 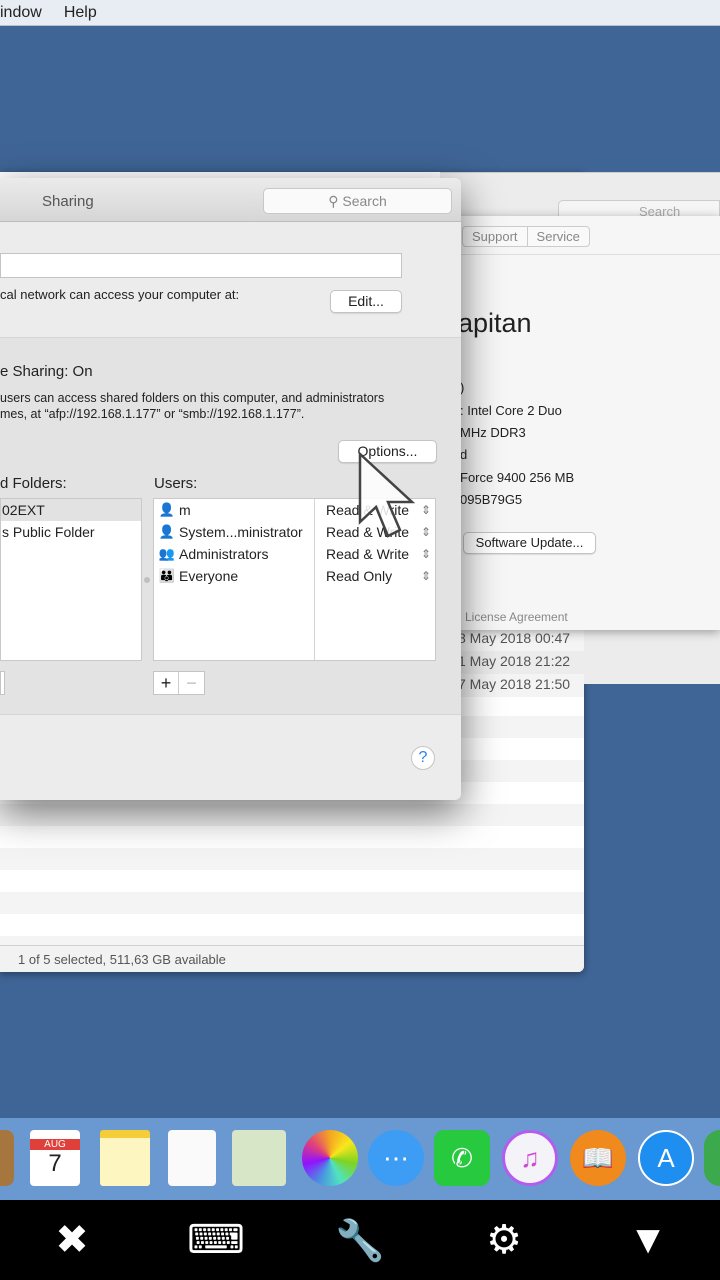 I want to click on wrench-icon: 🔧, so click(x=360, y=1240).